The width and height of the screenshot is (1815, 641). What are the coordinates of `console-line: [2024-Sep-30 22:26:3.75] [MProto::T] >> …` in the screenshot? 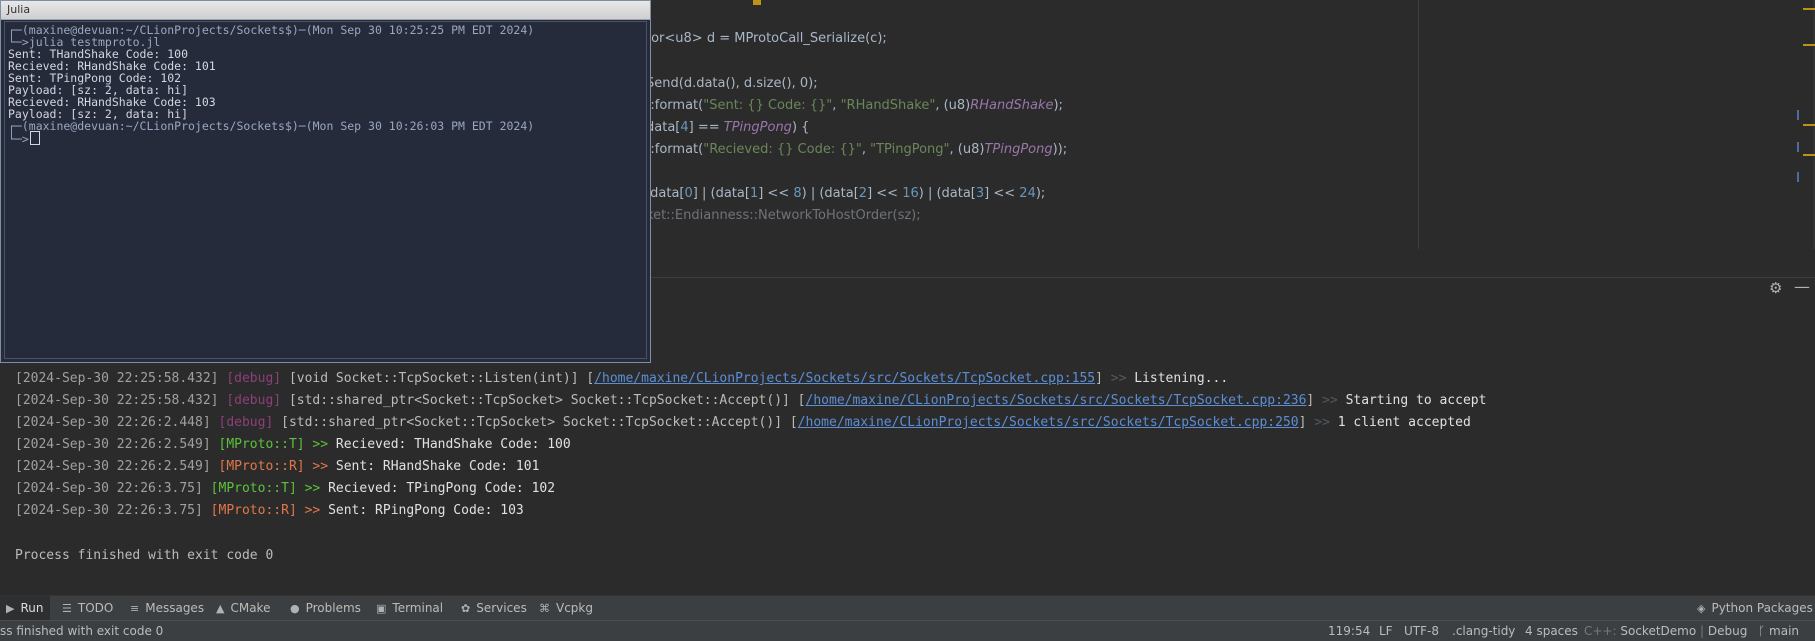 It's located at (285, 488).